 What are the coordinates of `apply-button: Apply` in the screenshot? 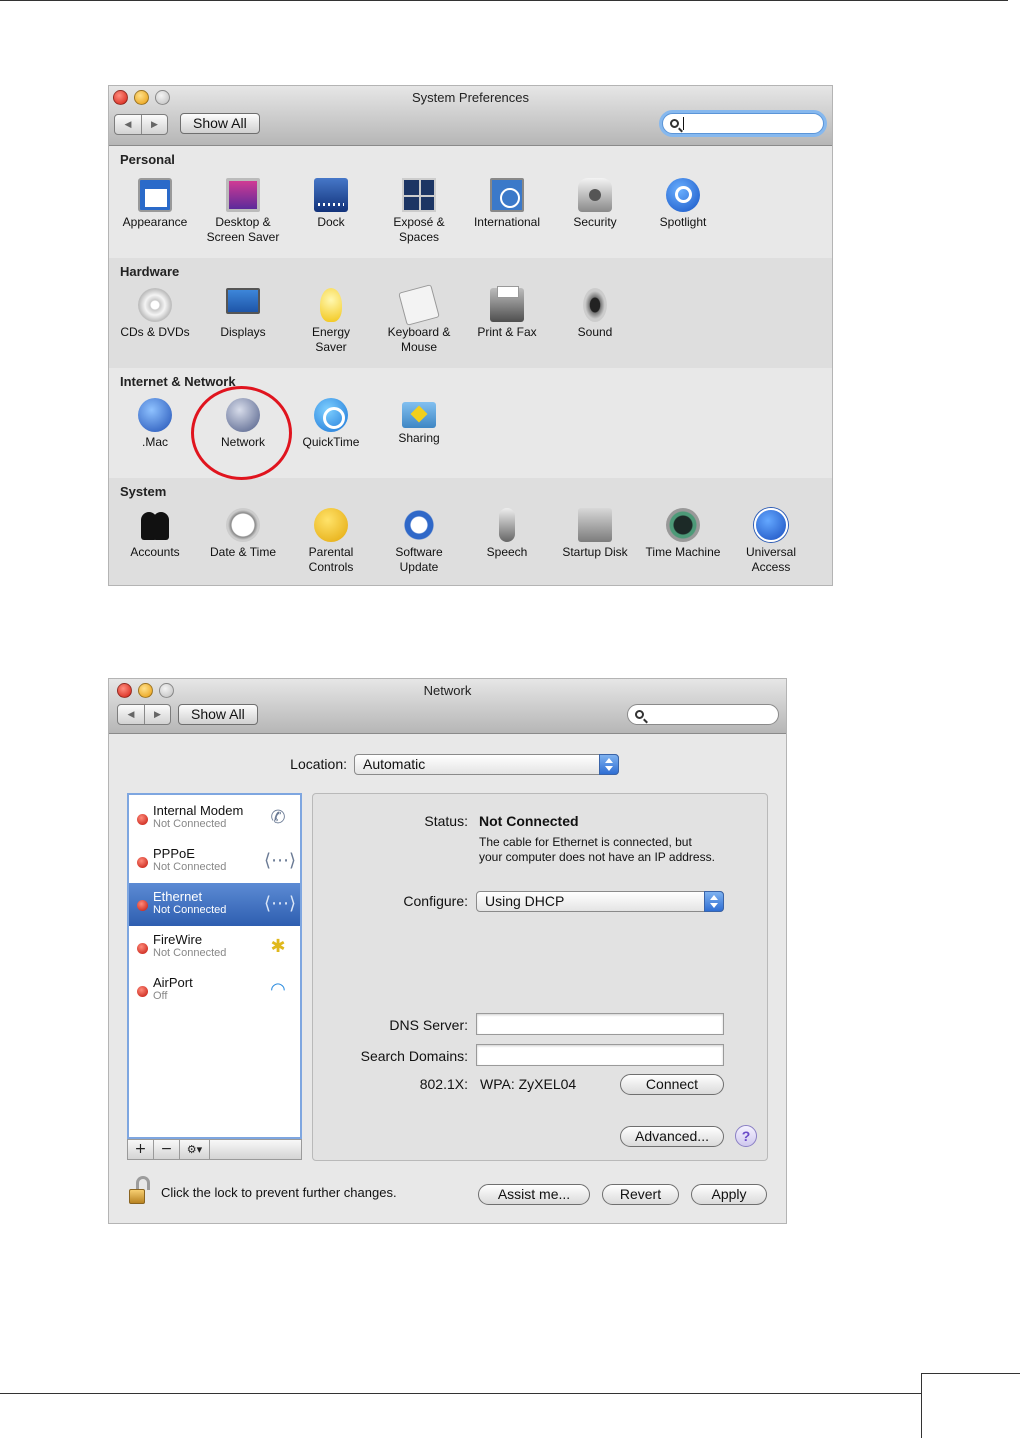 It's located at (729, 1194).